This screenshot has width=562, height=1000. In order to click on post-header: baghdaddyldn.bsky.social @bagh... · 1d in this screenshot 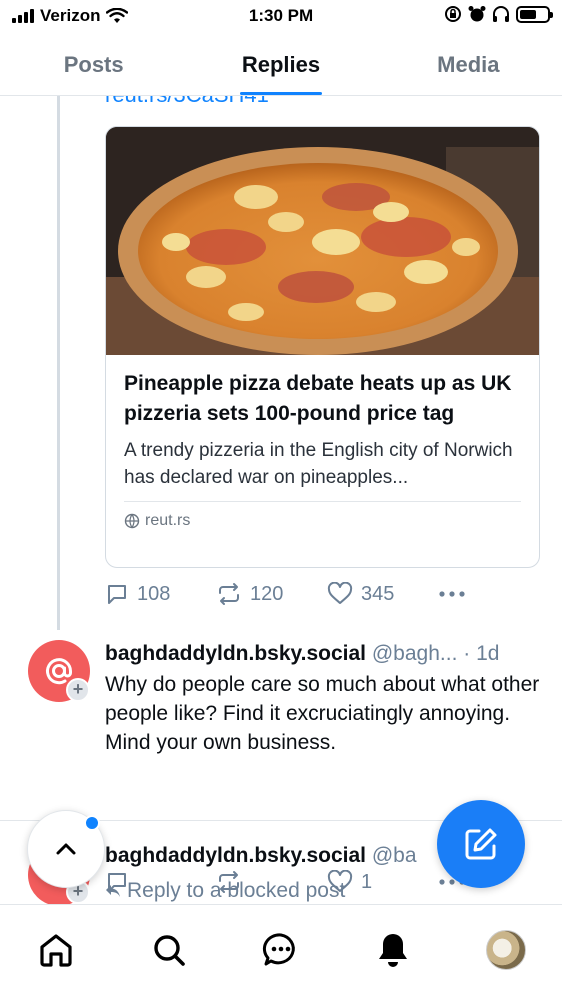, I will do `click(325, 654)`.